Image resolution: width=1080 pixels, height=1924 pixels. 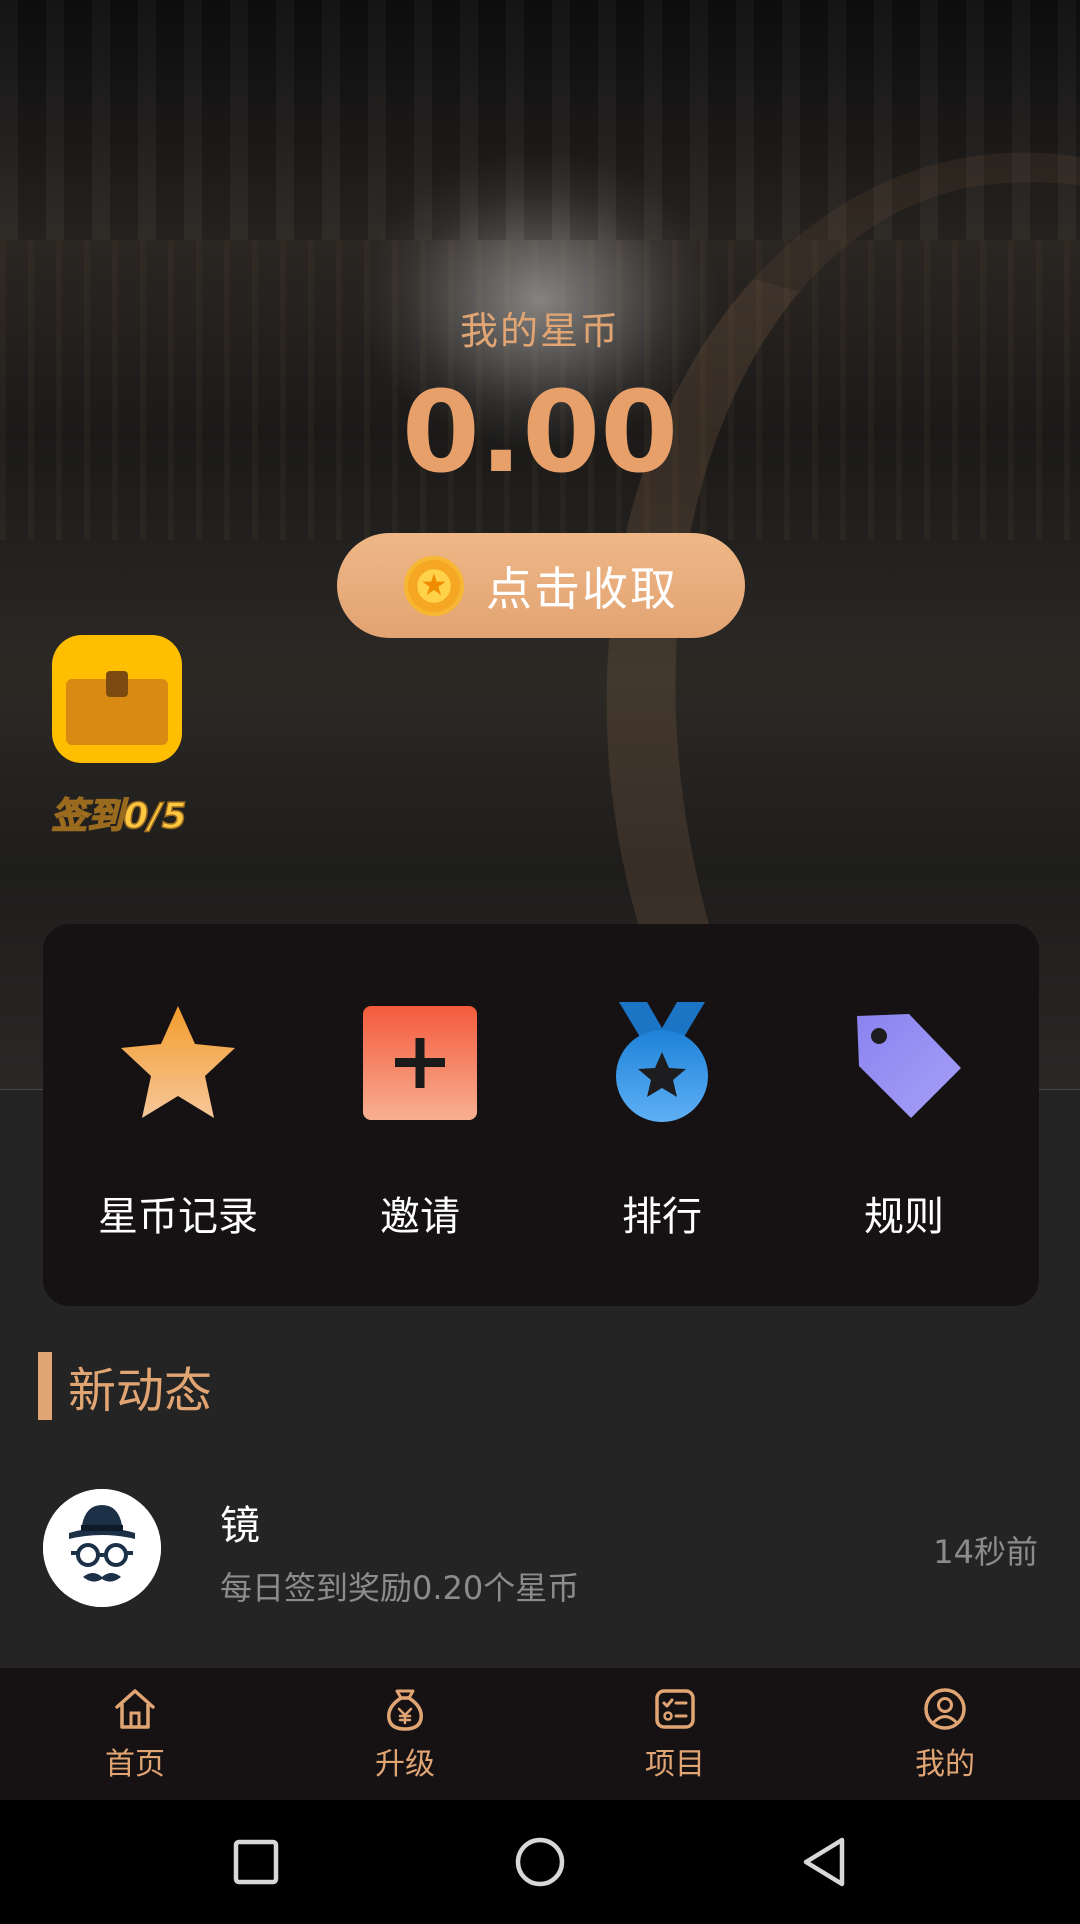 I want to click on tab-home: 首页, so click(x=135, y=1734).